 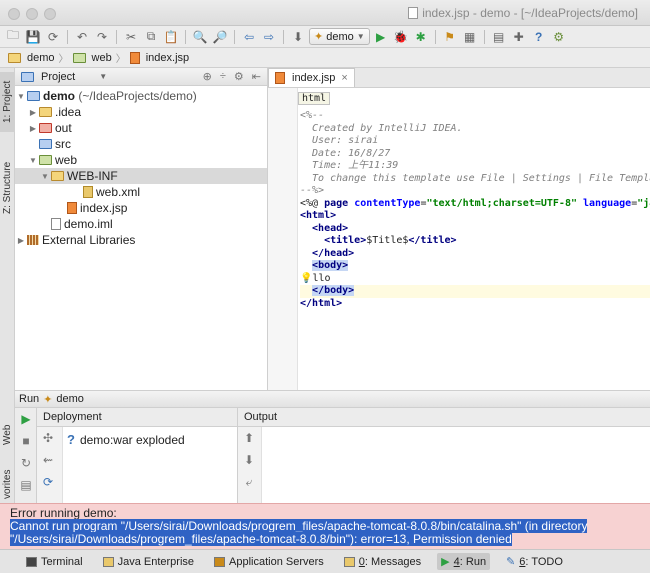 I want to click on gear-icon: ⚙, so click(x=239, y=76).